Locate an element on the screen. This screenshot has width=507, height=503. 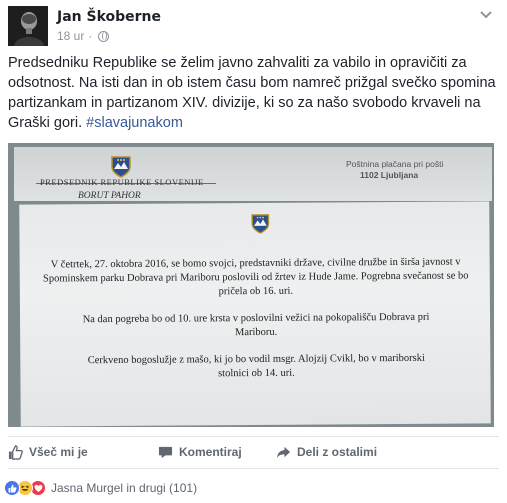
post-actions: Všeč mi je Komentiraj Deli z ostalimi is located at coordinates (253, 452).